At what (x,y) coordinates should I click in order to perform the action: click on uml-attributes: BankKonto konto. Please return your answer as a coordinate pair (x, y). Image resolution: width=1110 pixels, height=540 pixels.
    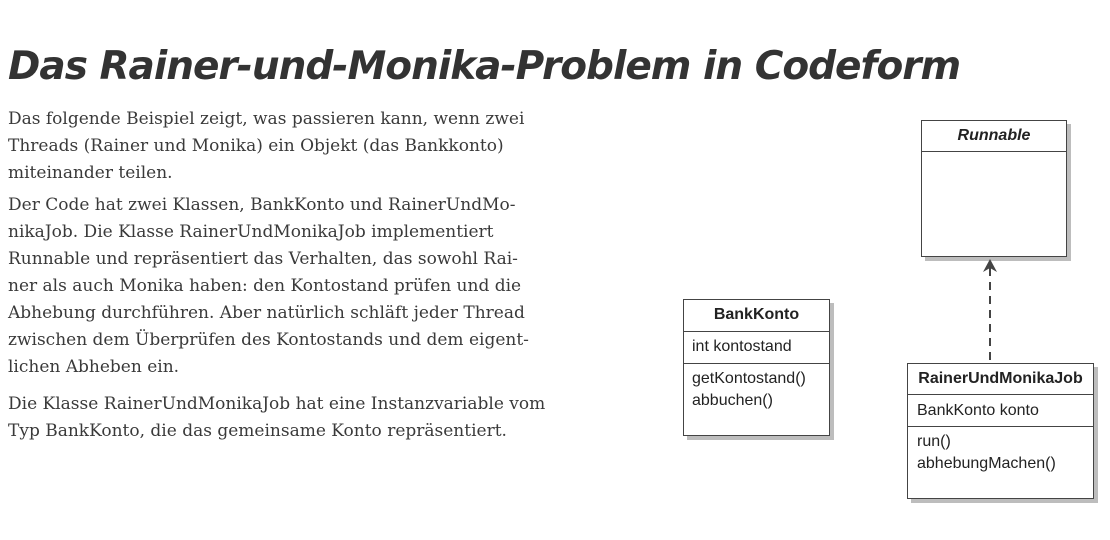
    Looking at the image, I should click on (1000, 411).